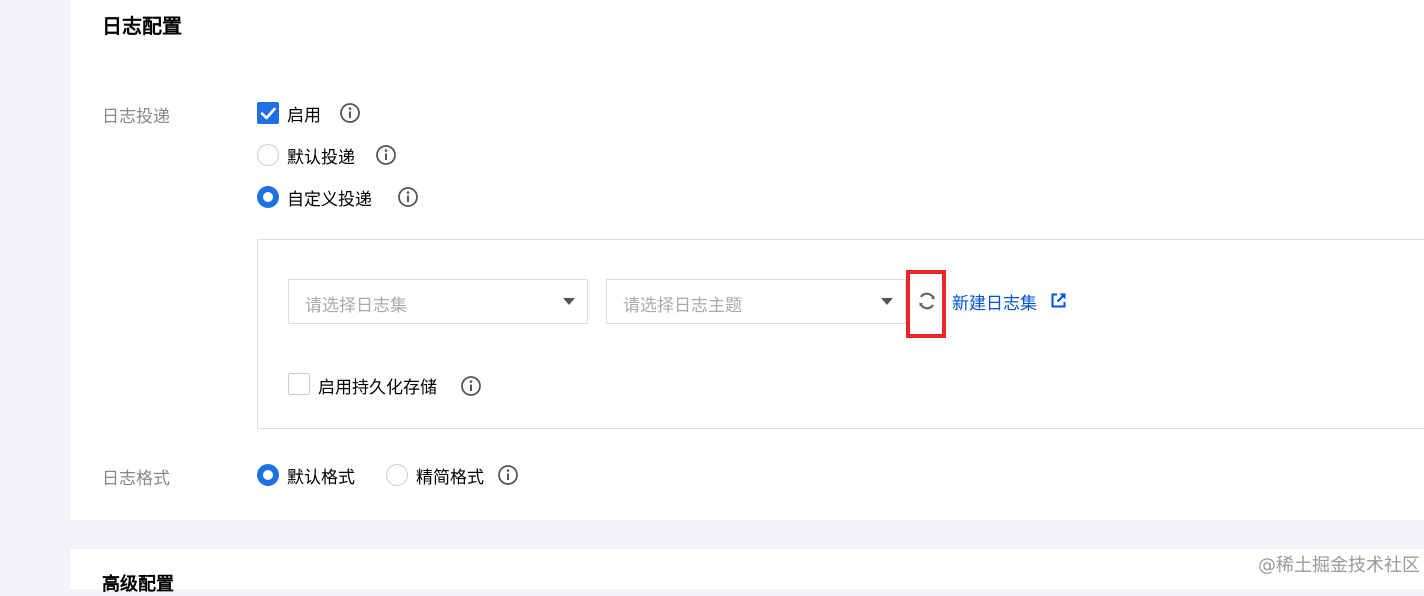 This screenshot has height=596, width=1424. Describe the element at coordinates (747, 569) in the screenshot. I see `advanced-config-card` at that location.